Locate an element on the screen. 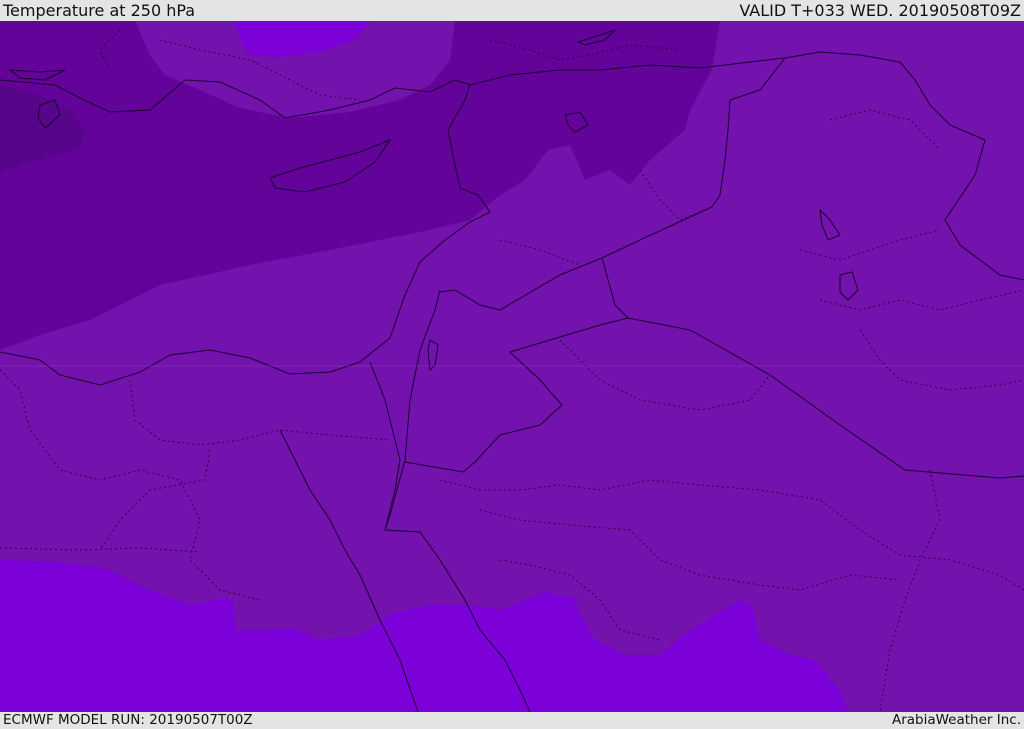 Image resolution: width=1024 pixels, height=729 pixels. model-run: ECMWF MODEL RUN: 20190507T00Z is located at coordinates (128, 720).